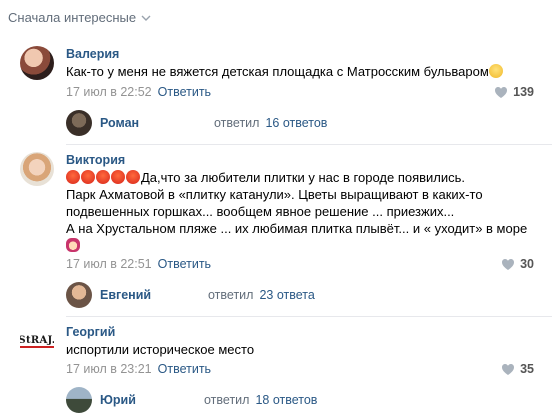 Image resolution: width=552 pixels, height=419 pixels. I want to click on thread-info: ответил 16 ответов, so click(270, 123).